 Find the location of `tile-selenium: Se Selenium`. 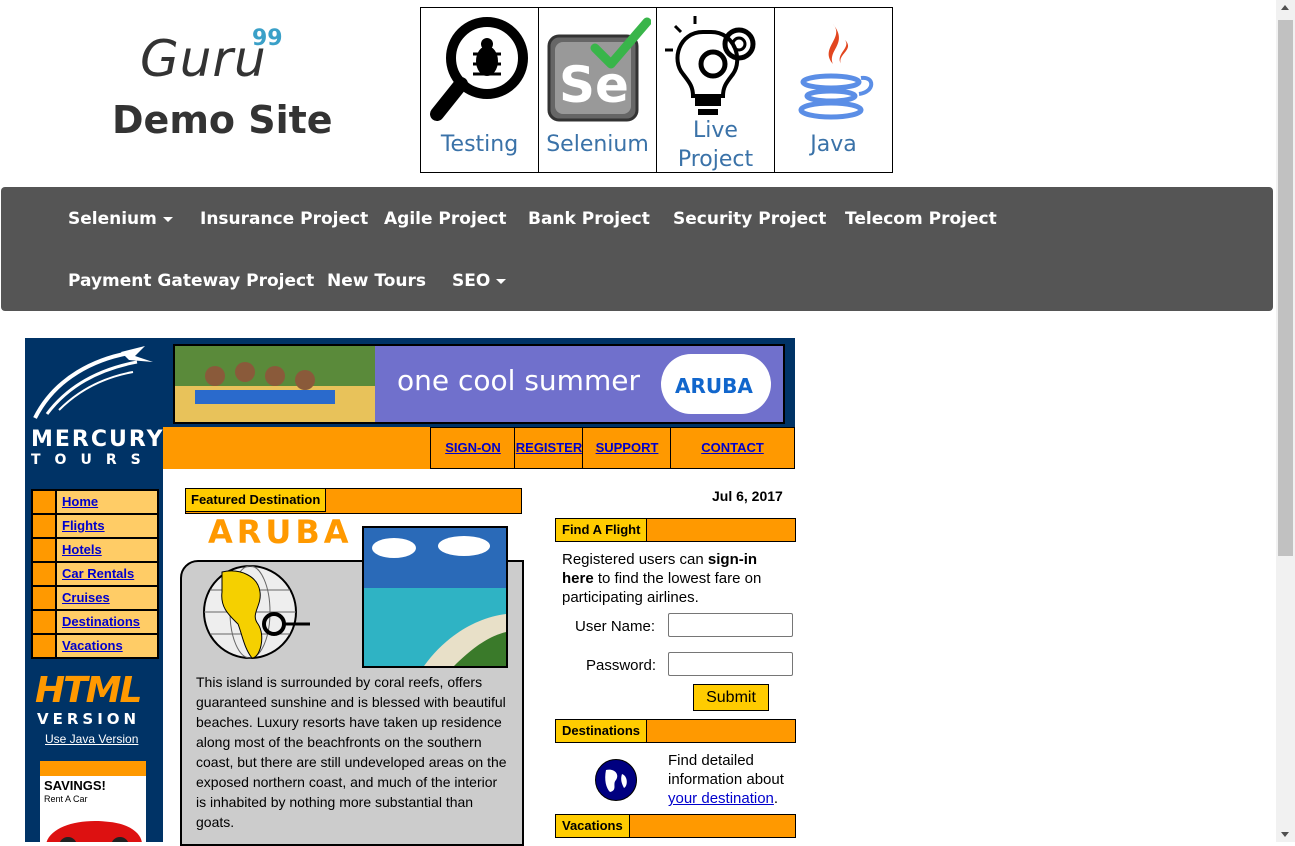

tile-selenium: Se Selenium is located at coordinates (598, 90).